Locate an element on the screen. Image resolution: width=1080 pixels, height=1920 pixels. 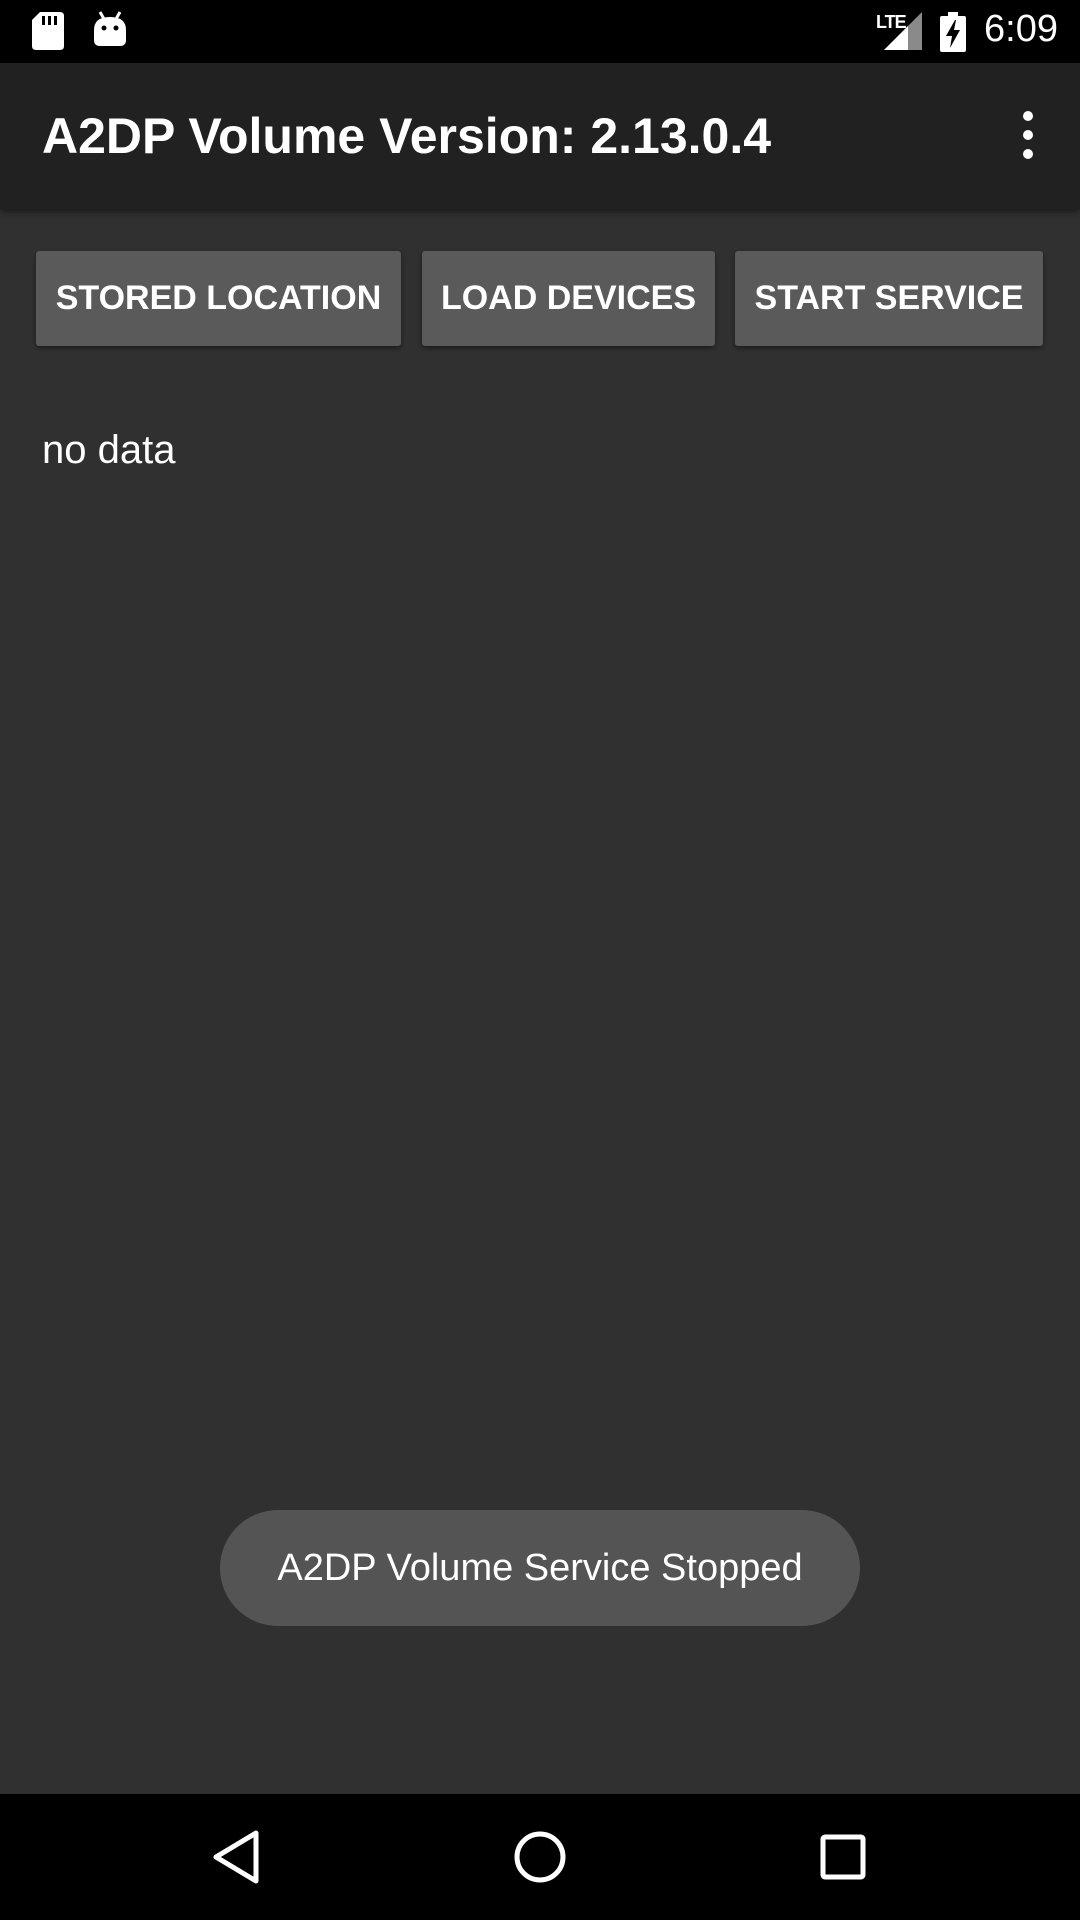
status-bar: LTE 6:09 is located at coordinates (540, 31).